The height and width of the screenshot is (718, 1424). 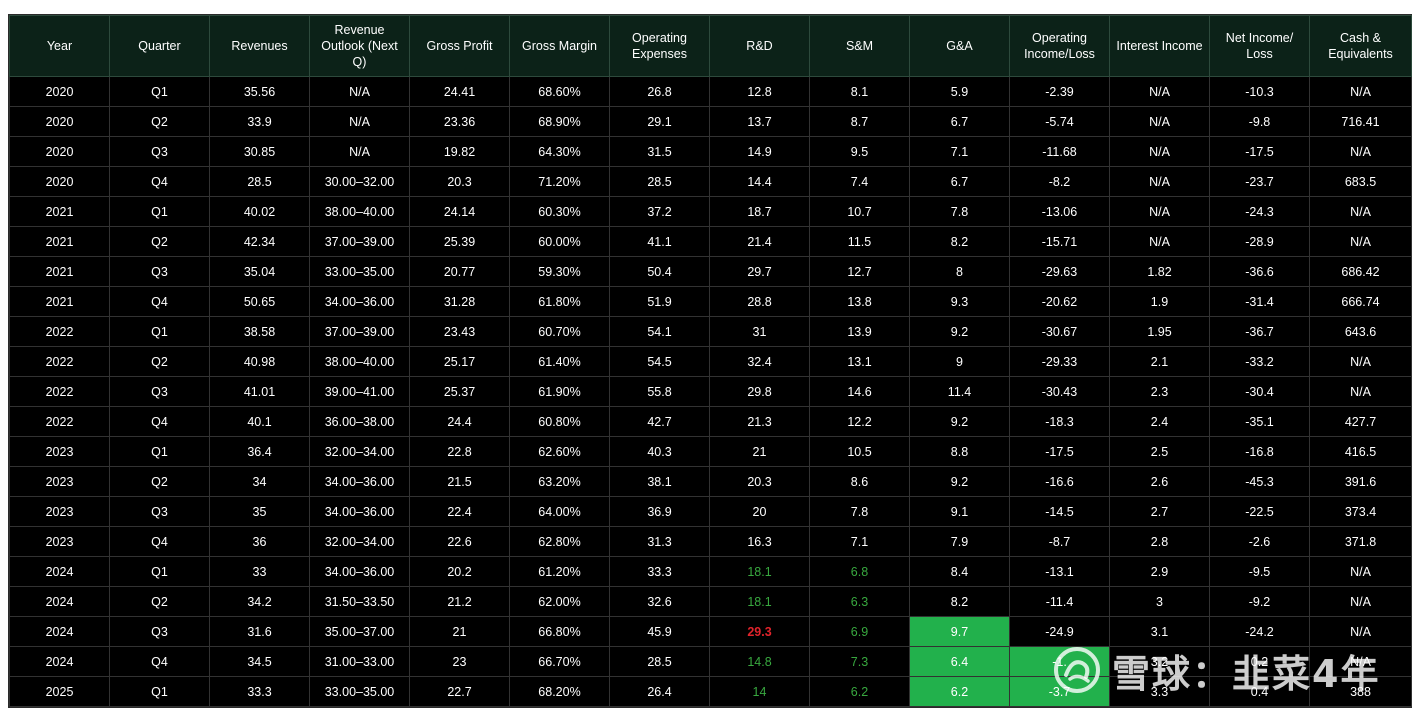 What do you see at coordinates (259, 361) in the screenshot?
I see `table-cell: 40.98` at bounding box center [259, 361].